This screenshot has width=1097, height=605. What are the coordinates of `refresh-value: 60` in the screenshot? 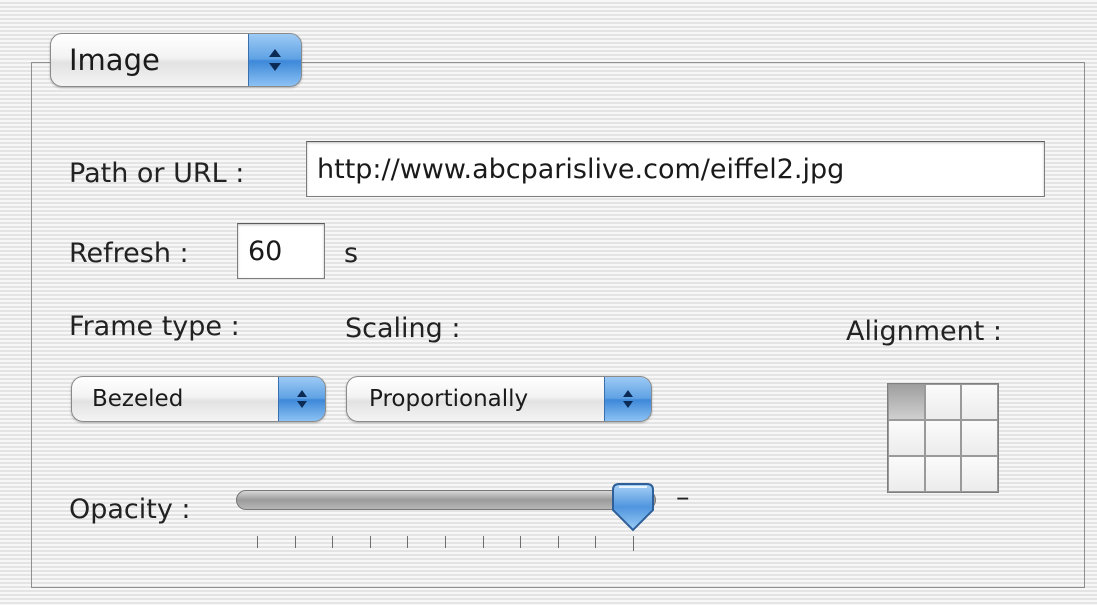 It's located at (265, 251).